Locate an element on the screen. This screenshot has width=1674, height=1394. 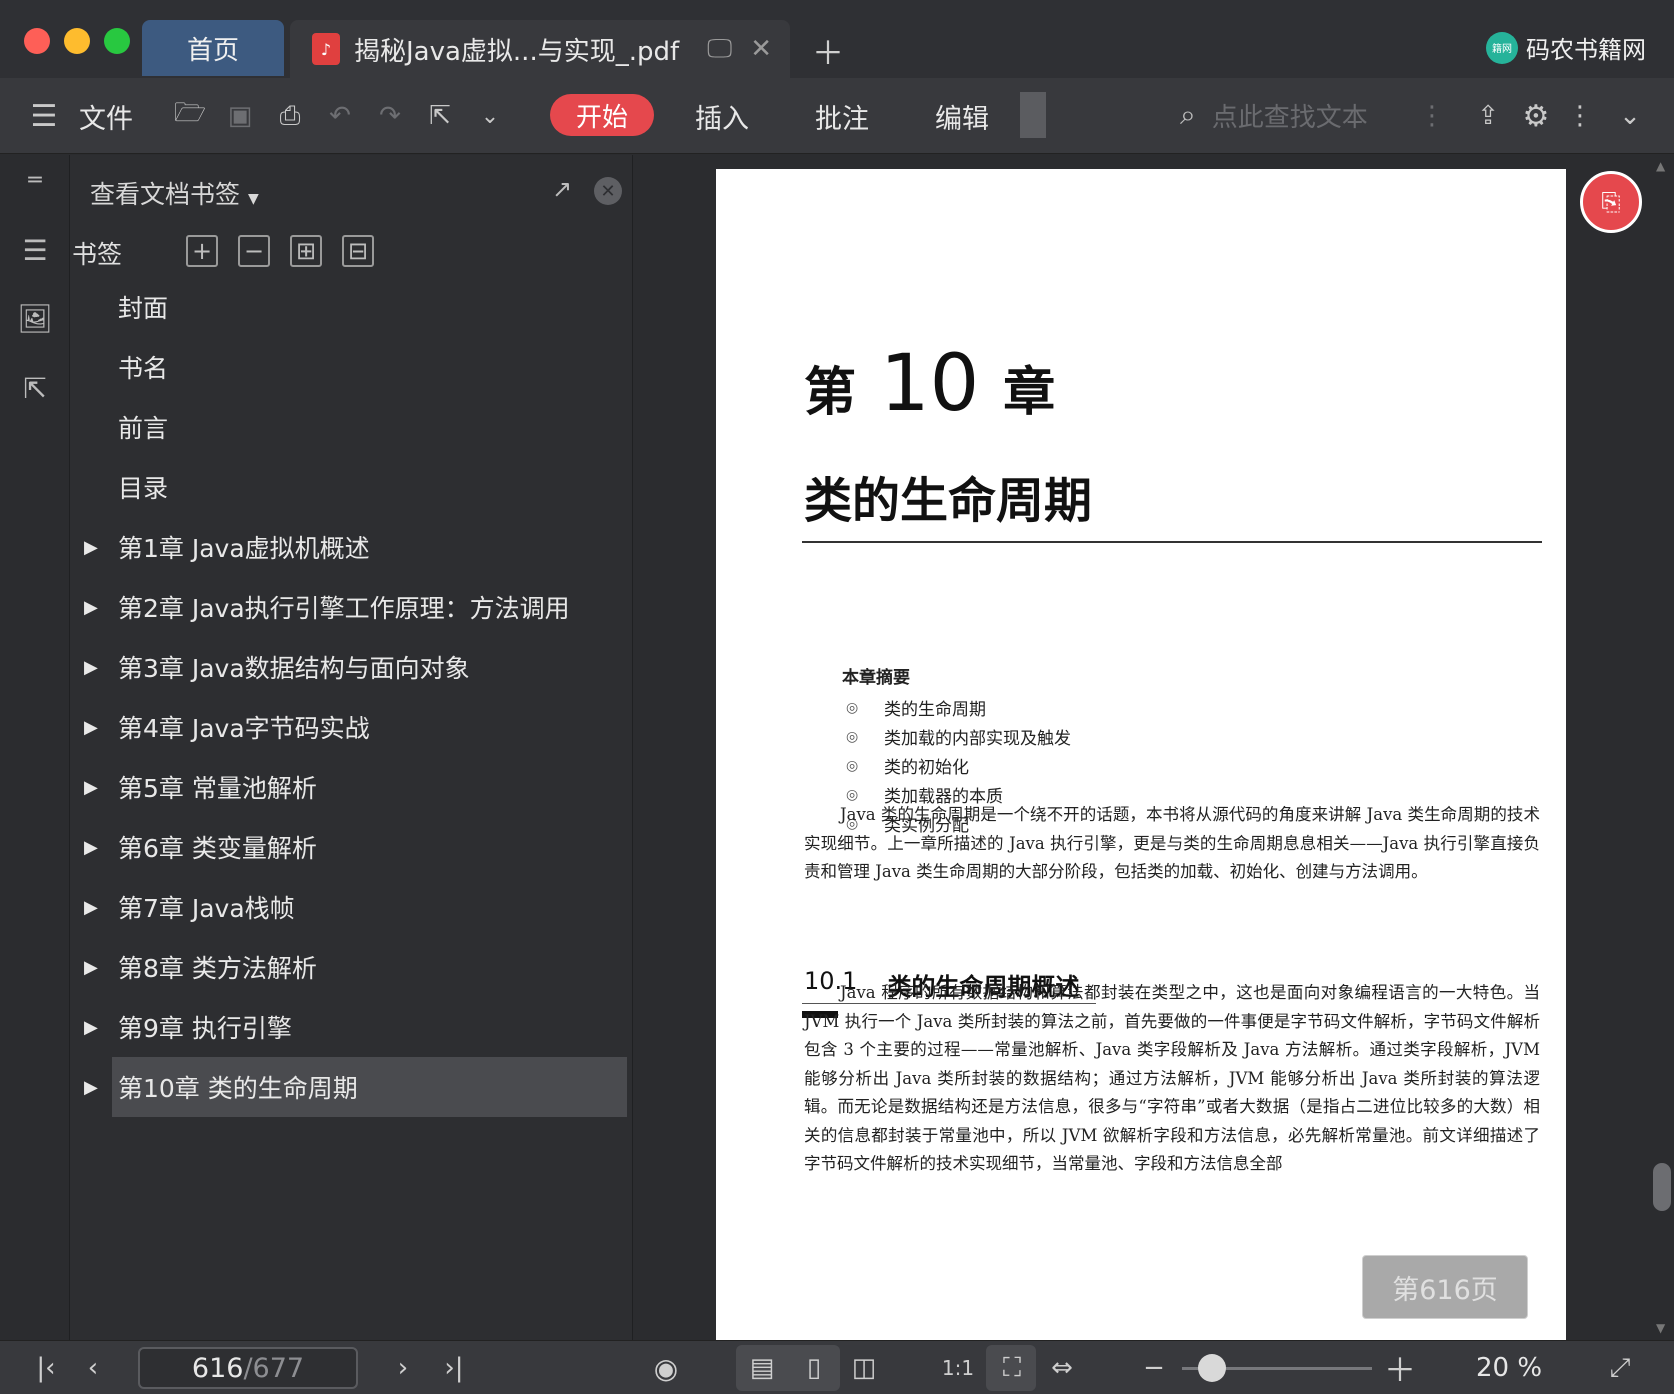
open-folder-icon: 🗁 is located at coordinates (190, 116).